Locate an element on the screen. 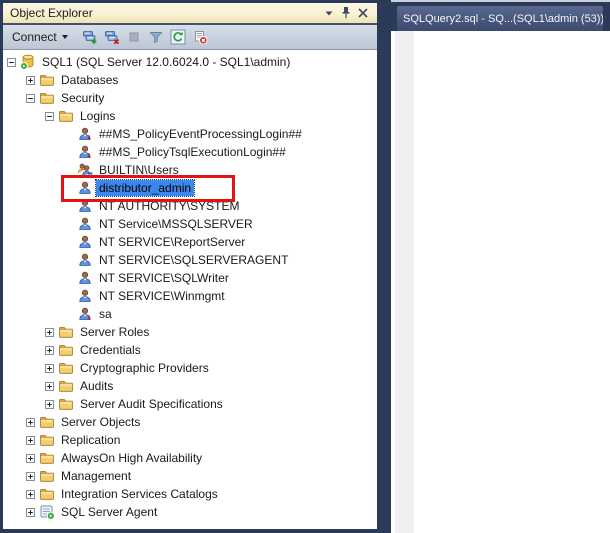  window-position-button is located at coordinates (330, 13).